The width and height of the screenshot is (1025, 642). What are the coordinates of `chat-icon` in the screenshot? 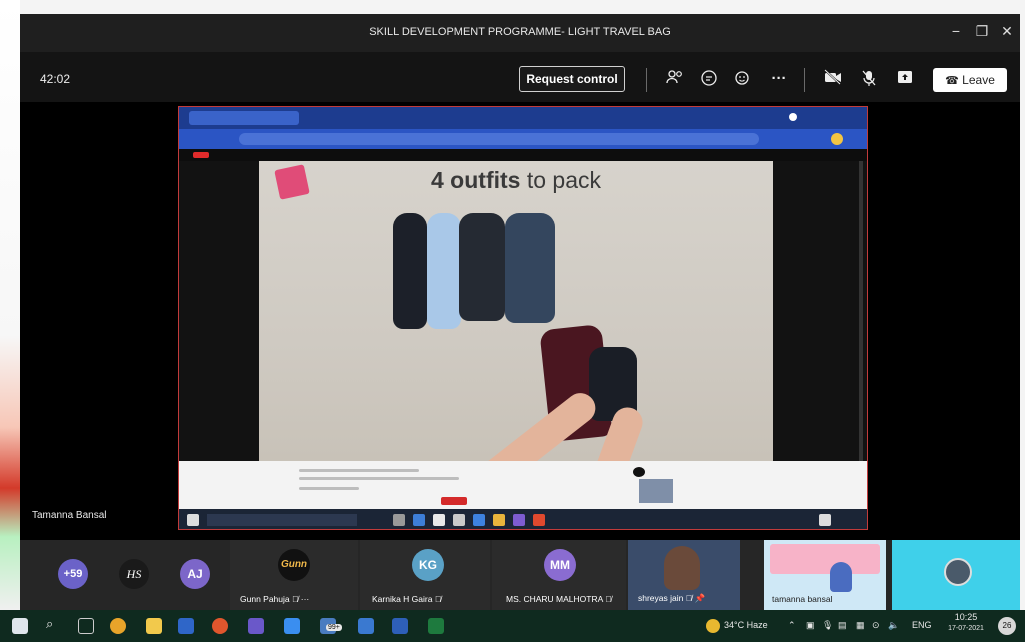 It's located at (709, 79).